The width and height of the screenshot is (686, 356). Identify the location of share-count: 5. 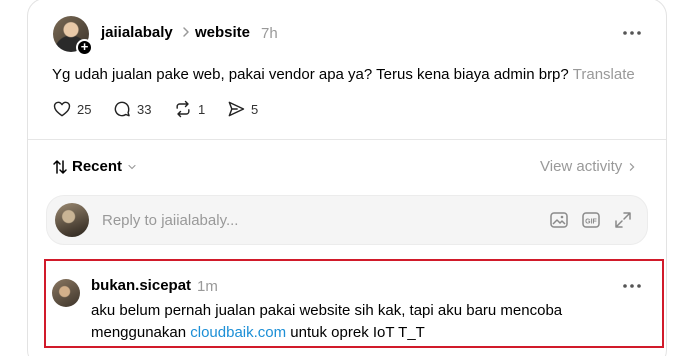
(255, 109).